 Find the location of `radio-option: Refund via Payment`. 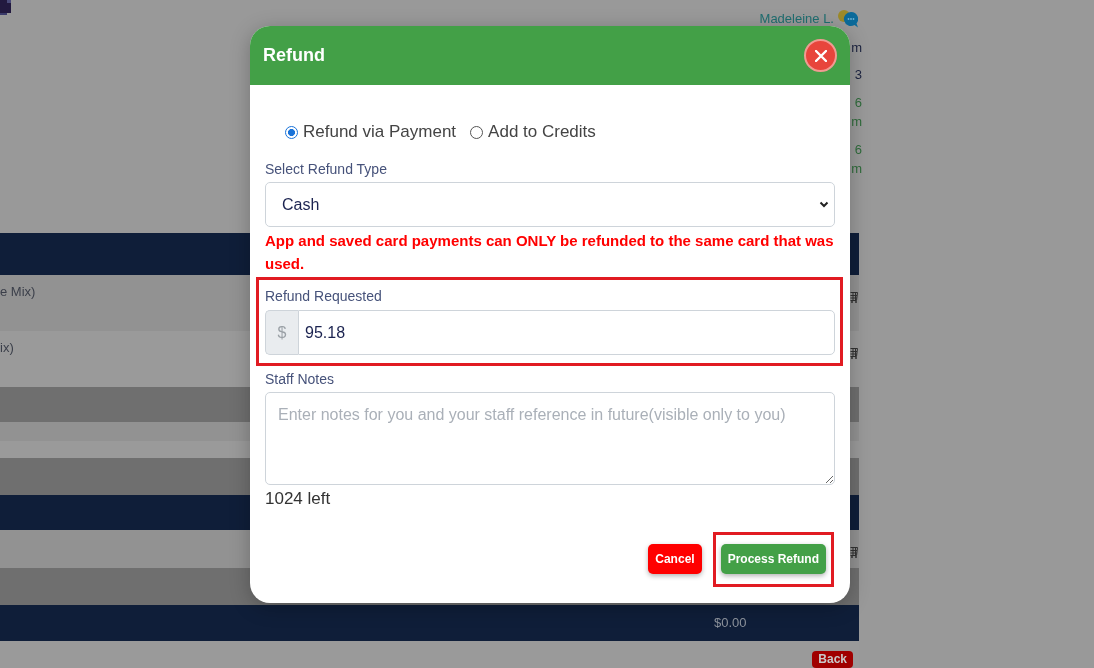

radio-option: Refund via Payment is located at coordinates (371, 132).